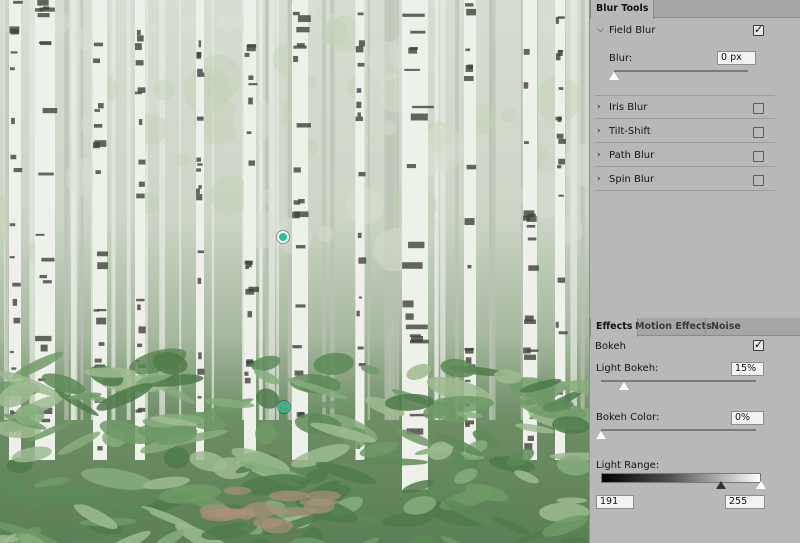 This screenshot has width=800, height=543. I want to click on path-blur-label: Path Blur, so click(632, 155).